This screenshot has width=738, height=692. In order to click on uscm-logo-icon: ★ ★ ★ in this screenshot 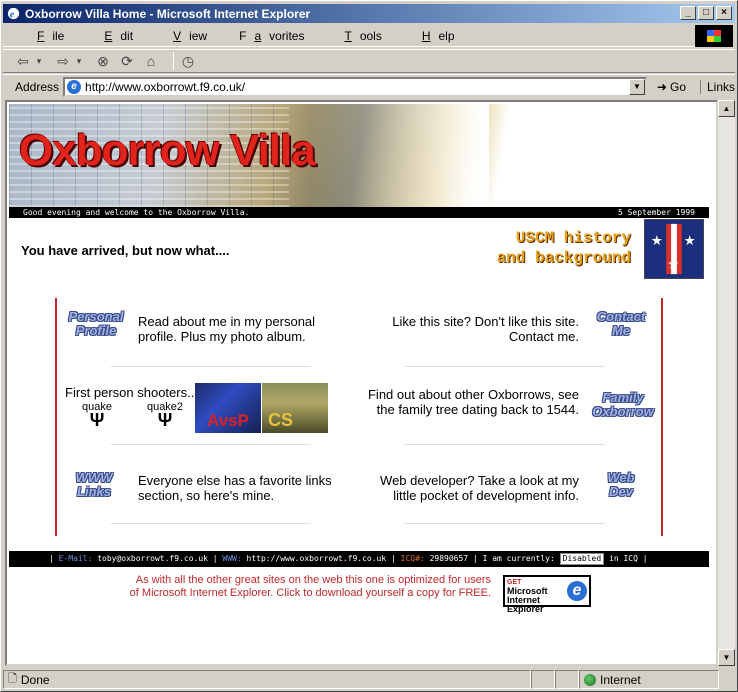, I will do `click(674, 249)`.